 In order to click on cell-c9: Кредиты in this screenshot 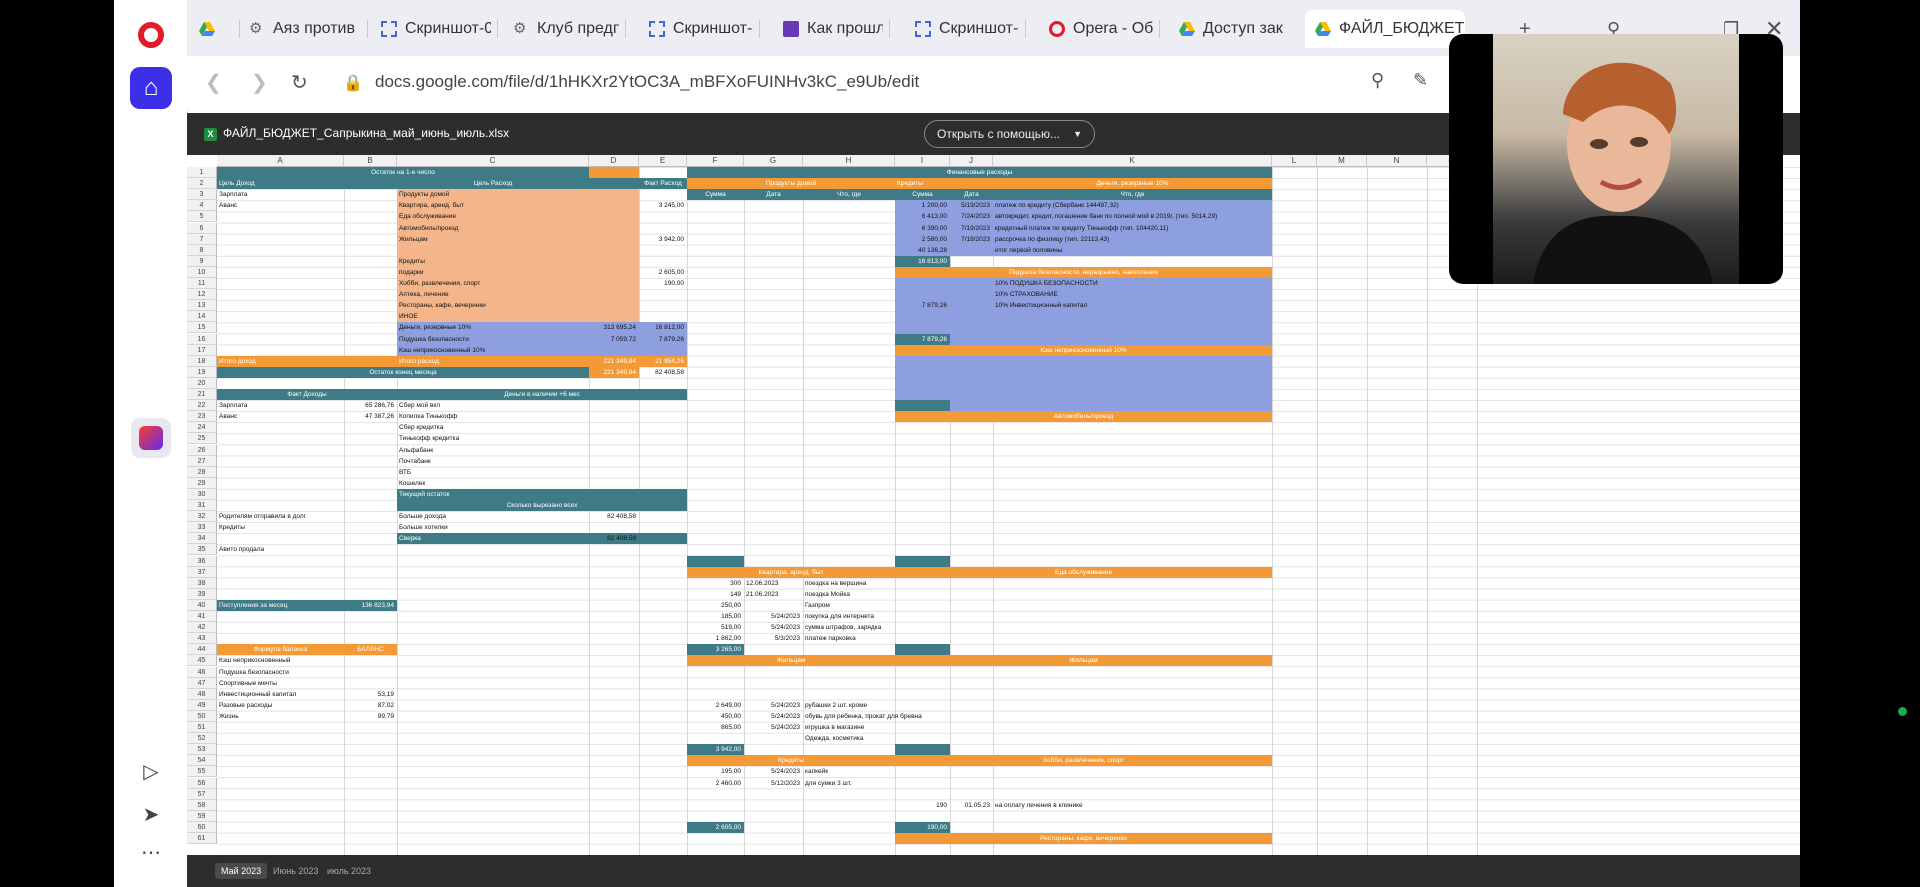, I will do `click(412, 261)`.